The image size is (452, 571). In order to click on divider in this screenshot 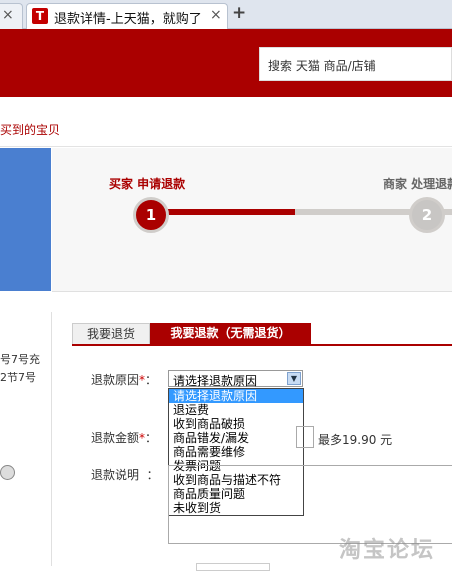, I will do `click(226, 146)`.